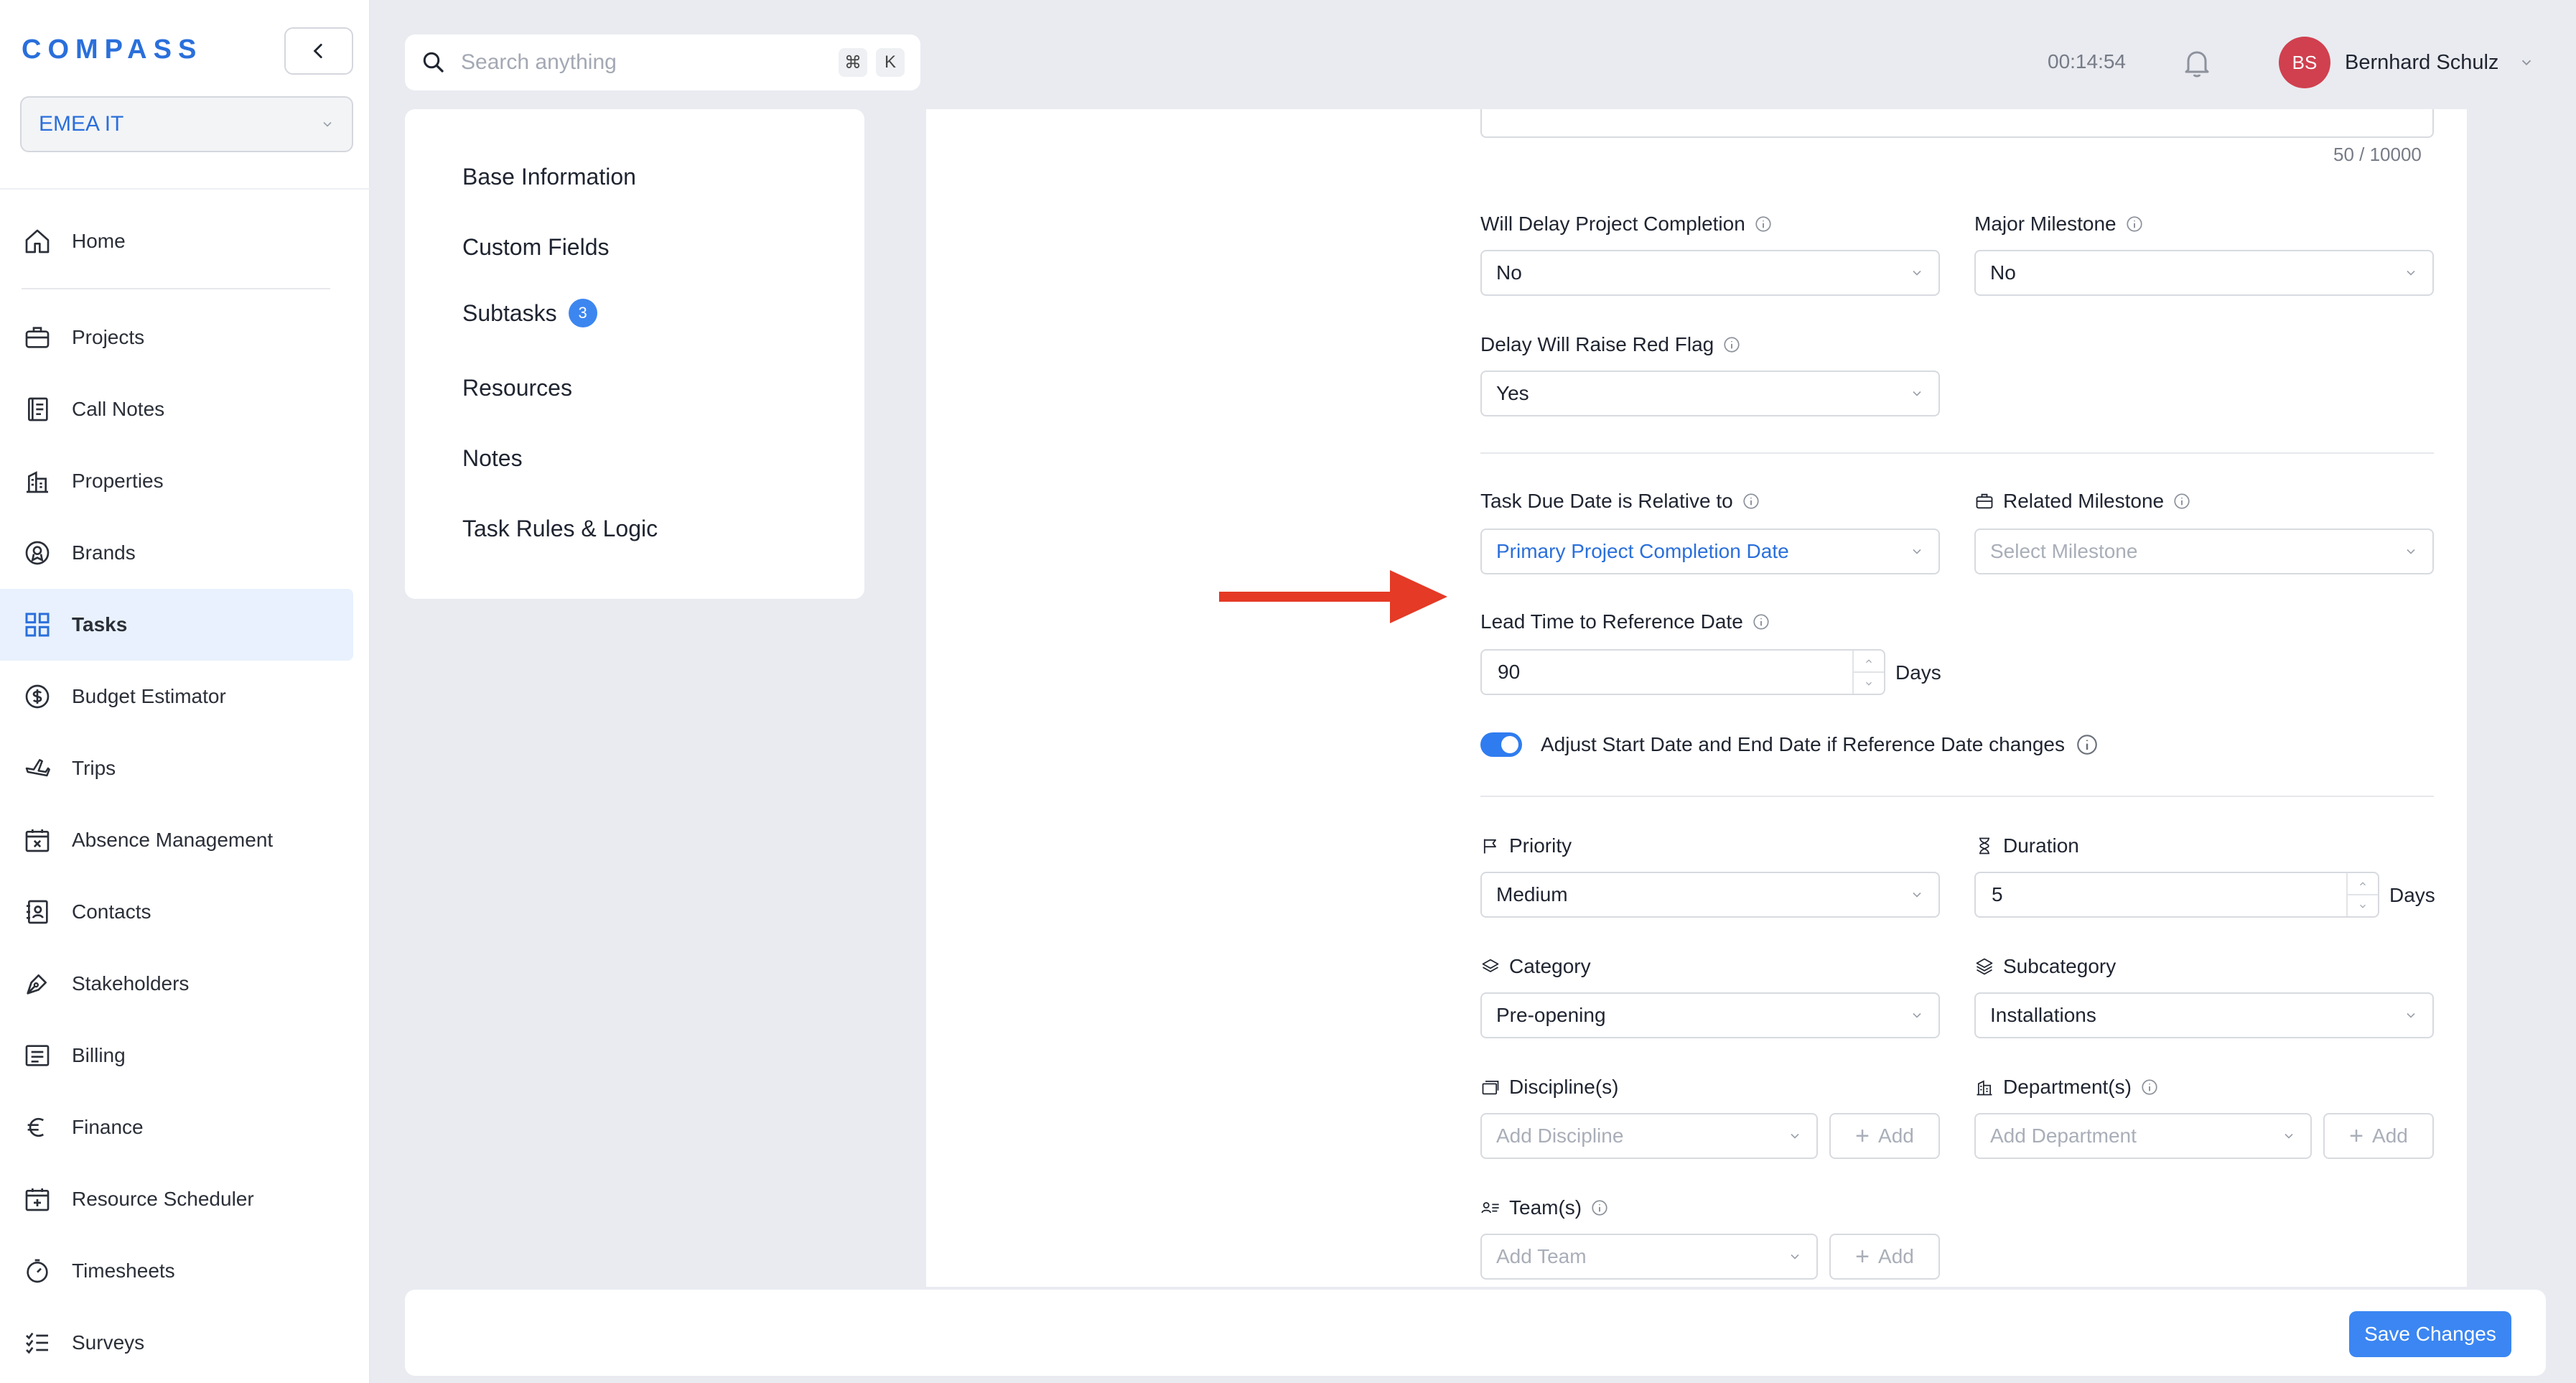 Image resolution: width=2576 pixels, height=1383 pixels. What do you see at coordinates (1610, 344) in the screenshot?
I see `red-flag-label: Delay Will Raise Red Flag` at bounding box center [1610, 344].